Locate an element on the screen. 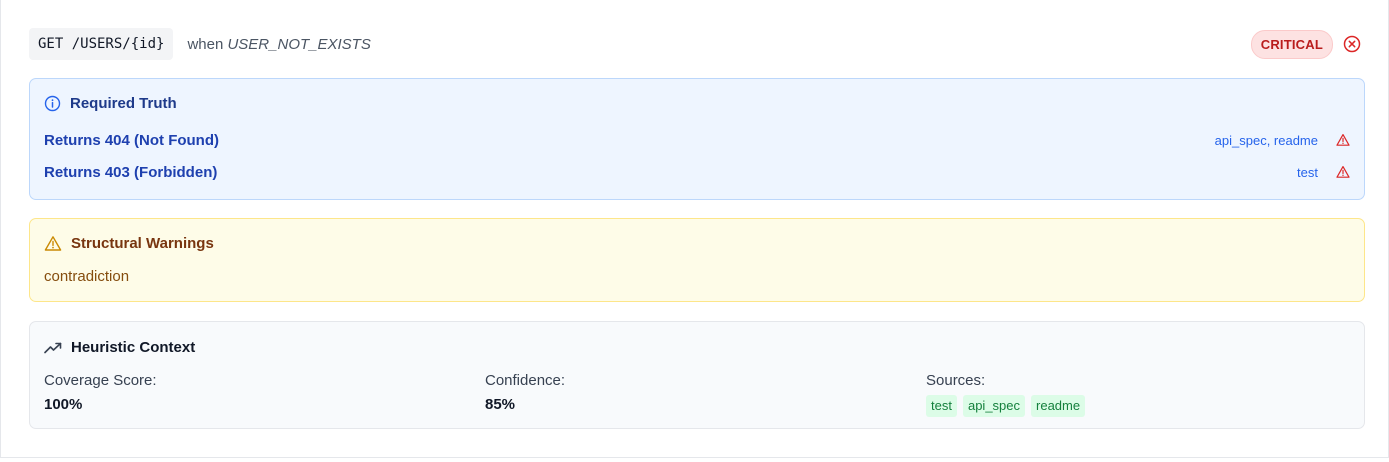 The image size is (1389, 462). when-label: when is located at coordinates (205, 44).